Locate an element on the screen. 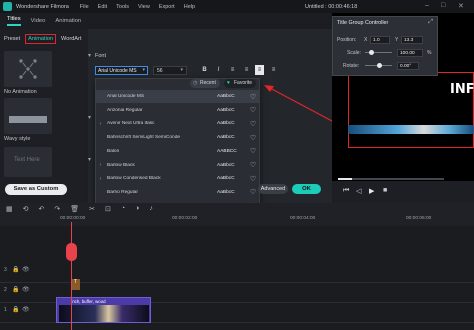  font-list-item: Bahnschrift SemiLight SemiConde AaBbcC ♡ is located at coordinates (177, 137).